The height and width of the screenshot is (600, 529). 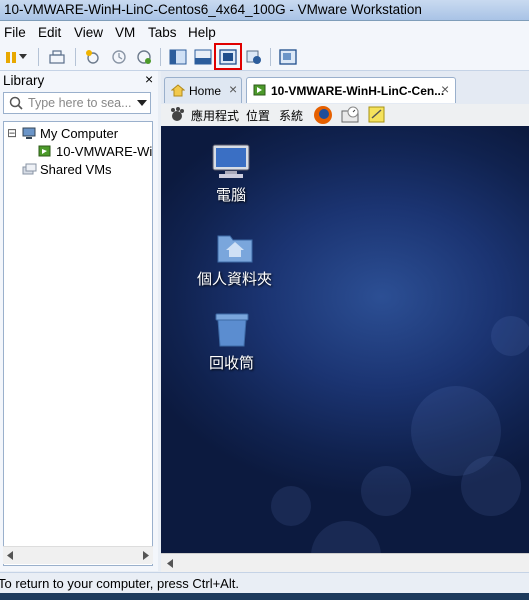 What do you see at coordinates (264, 596) in the screenshot?
I see `os-taskbar` at bounding box center [264, 596].